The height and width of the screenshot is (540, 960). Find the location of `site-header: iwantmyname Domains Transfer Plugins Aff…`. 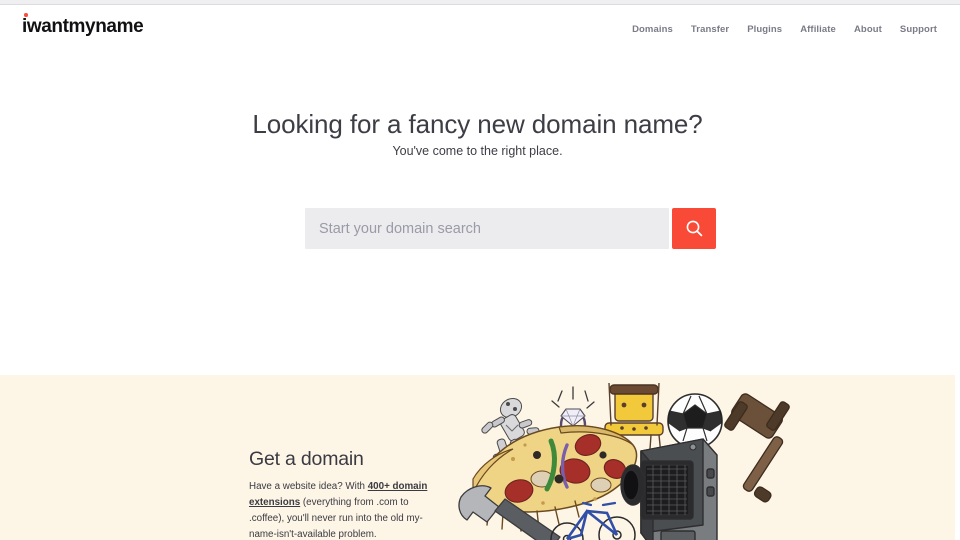

site-header: iwantmyname Domains Transfer Plugins Aff… is located at coordinates (477, 29).